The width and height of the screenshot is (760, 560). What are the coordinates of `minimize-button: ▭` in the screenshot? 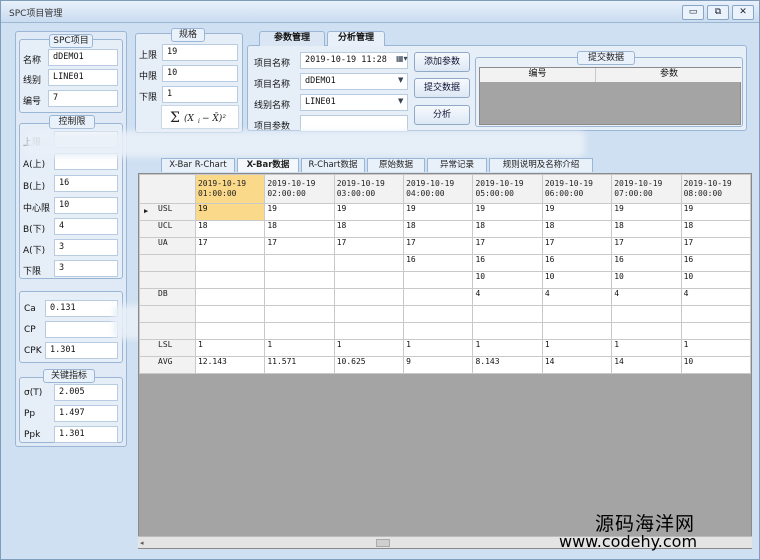 It's located at (693, 12).